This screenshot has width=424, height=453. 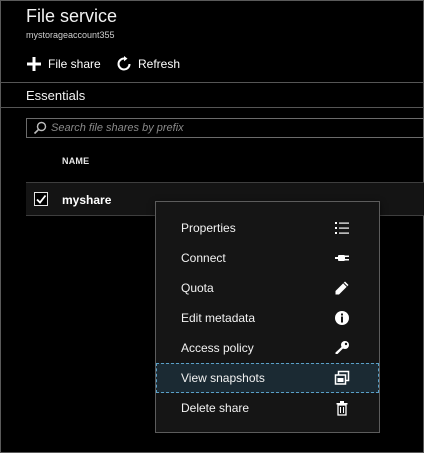 I want to click on add-file-share-button: File share, so click(x=63, y=64).